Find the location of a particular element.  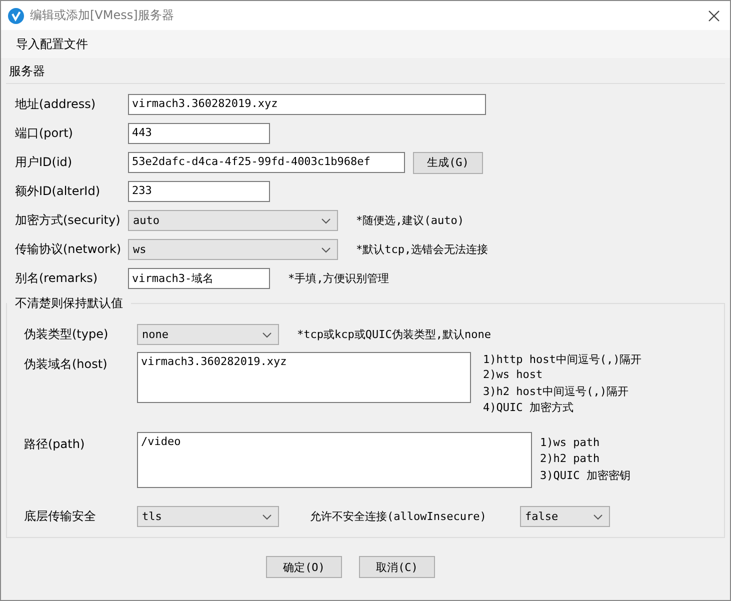

field-label: 伪装类型(type) is located at coordinates (67, 334).